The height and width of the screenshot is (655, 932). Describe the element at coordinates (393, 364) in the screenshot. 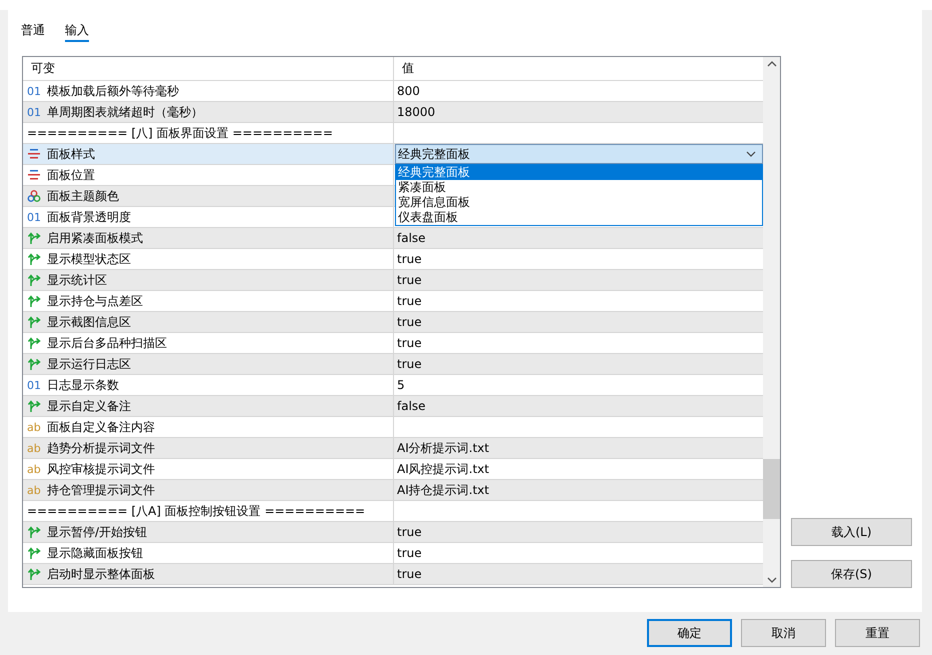

I see `table-row: 显示运行日志区 true` at that location.